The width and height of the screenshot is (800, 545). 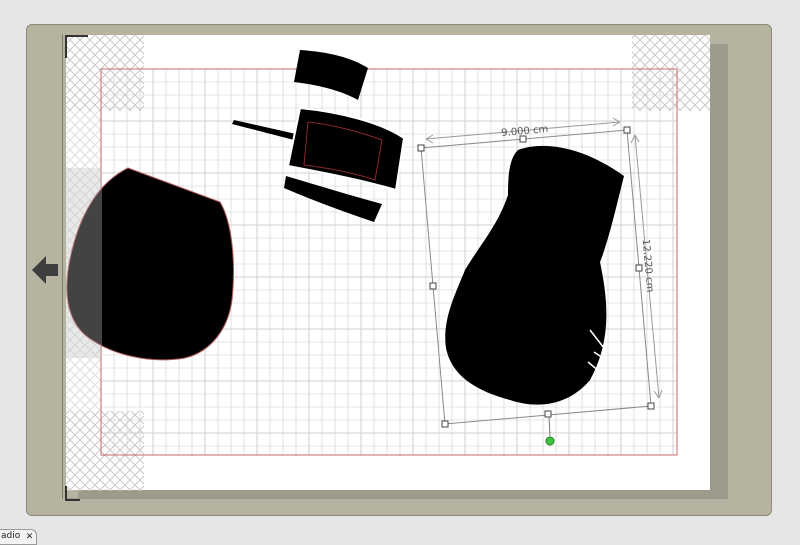 I want to click on handle-bottom-left, so click(x=445, y=424).